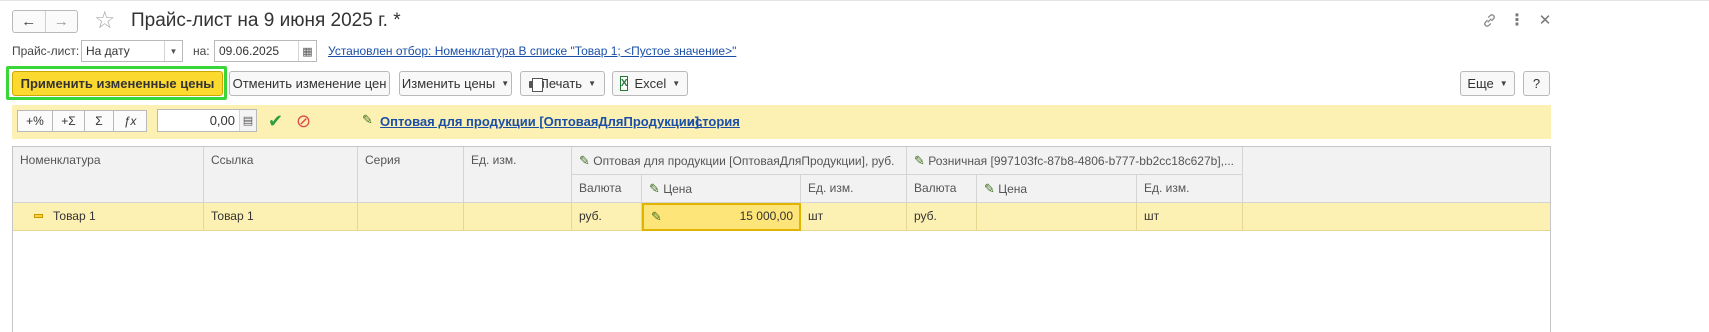 This screenshot has width=1709, height=332. Describe the element at coordinates (854, 189) in the screenshot. I see `column-header-wholesale-unit: Ед. изм.` at that location.